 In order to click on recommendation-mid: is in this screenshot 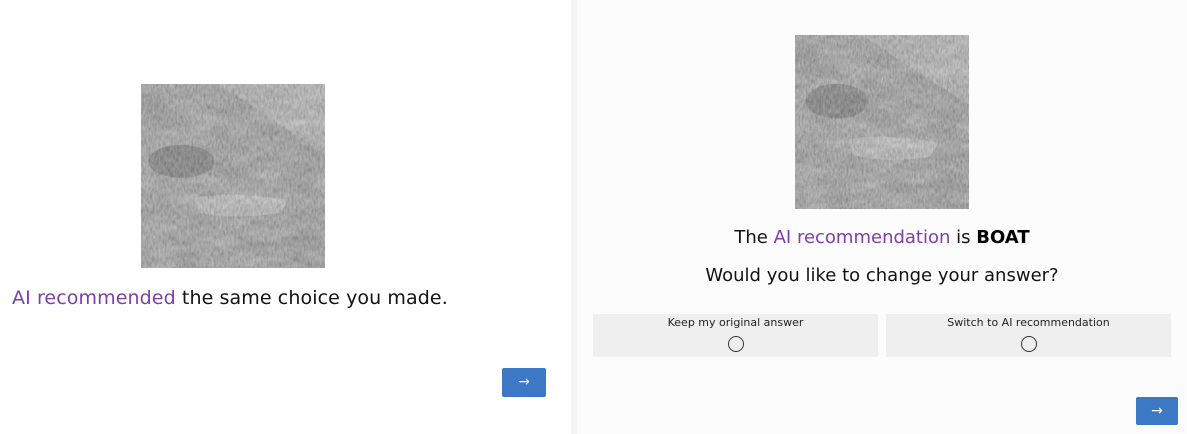, I will do `click(963, 237)`.